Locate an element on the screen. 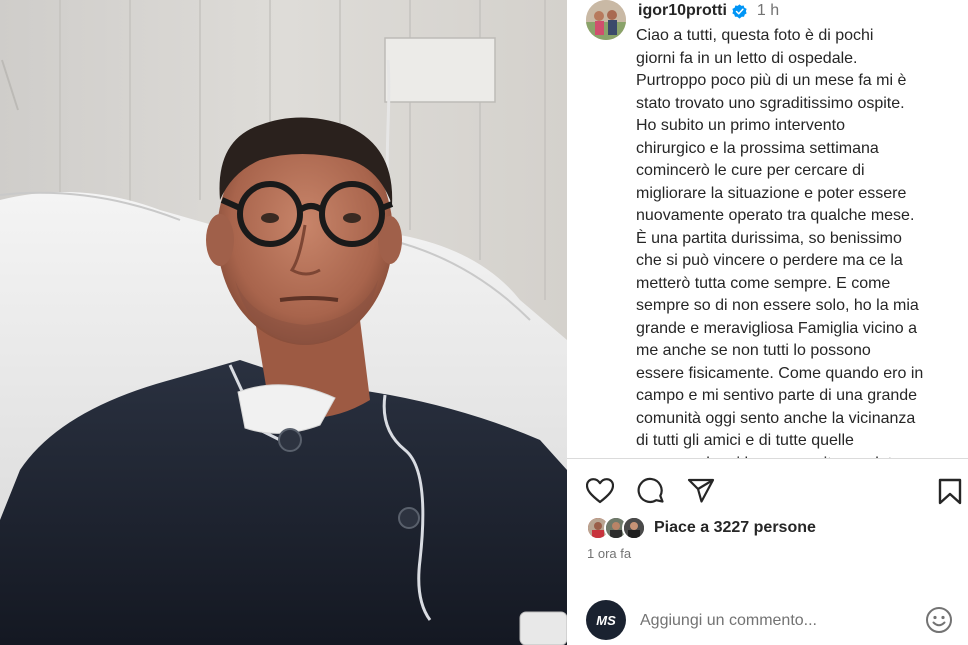  heart-icon is located at coordinates (600, 491).